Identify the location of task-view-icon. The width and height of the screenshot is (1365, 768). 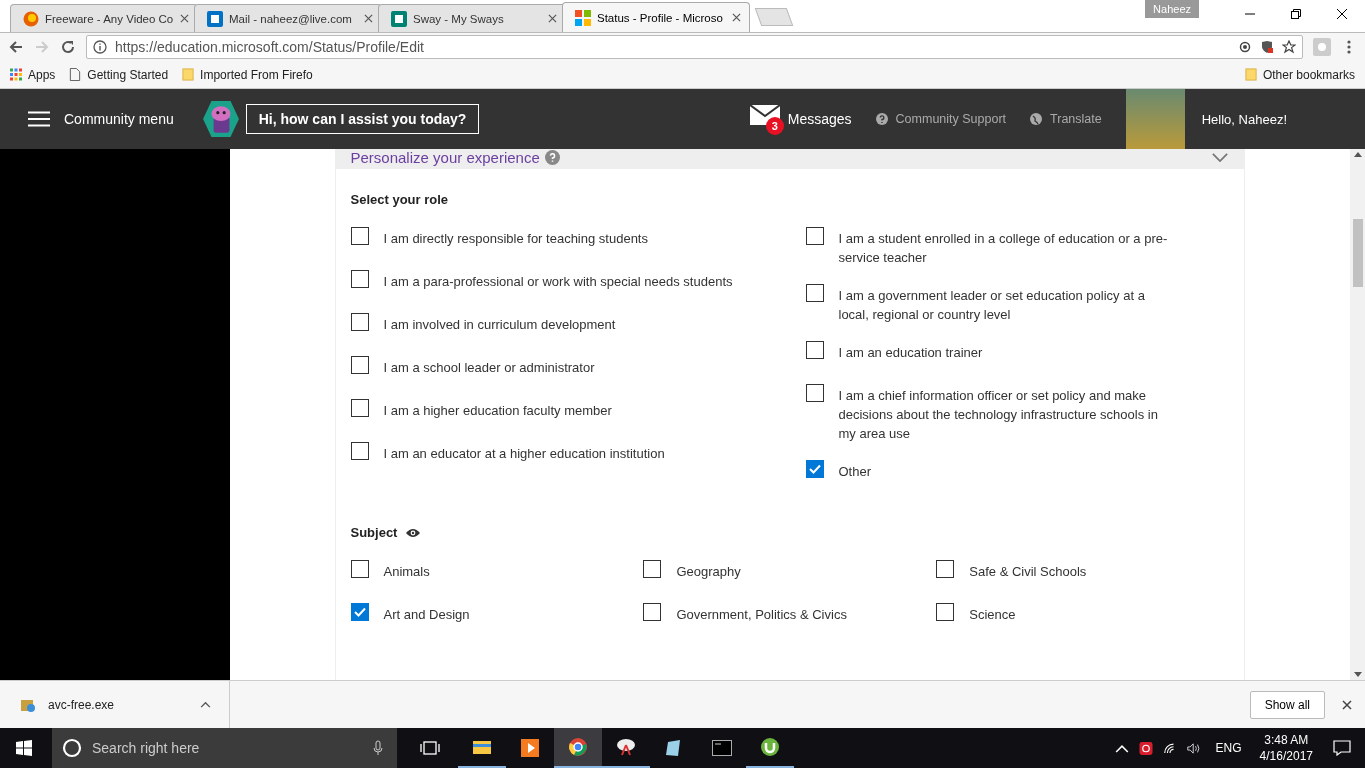
(430, 748).